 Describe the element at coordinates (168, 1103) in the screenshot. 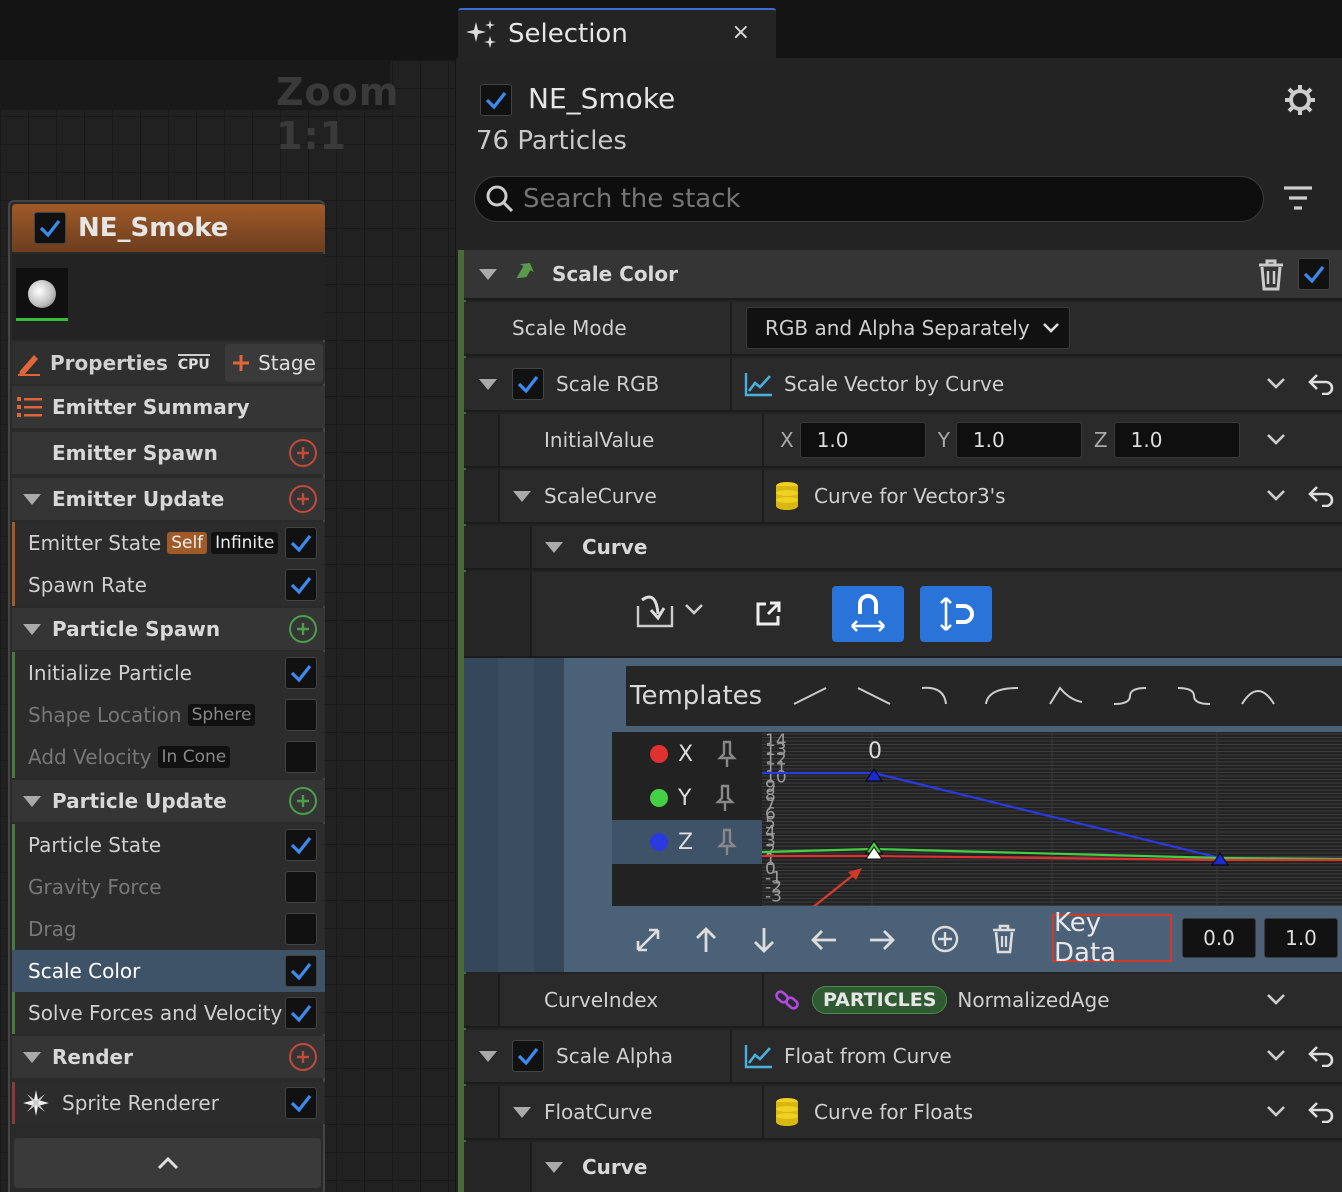

I see `sprite-renderer-row: Sprite Renderer` at that location.